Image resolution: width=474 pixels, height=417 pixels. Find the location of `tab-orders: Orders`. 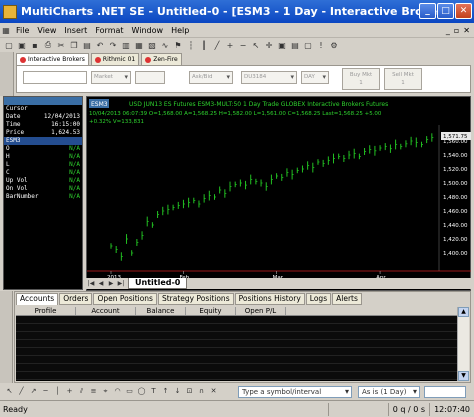

tab-orders: Orders is located at coordinates (76, 299).